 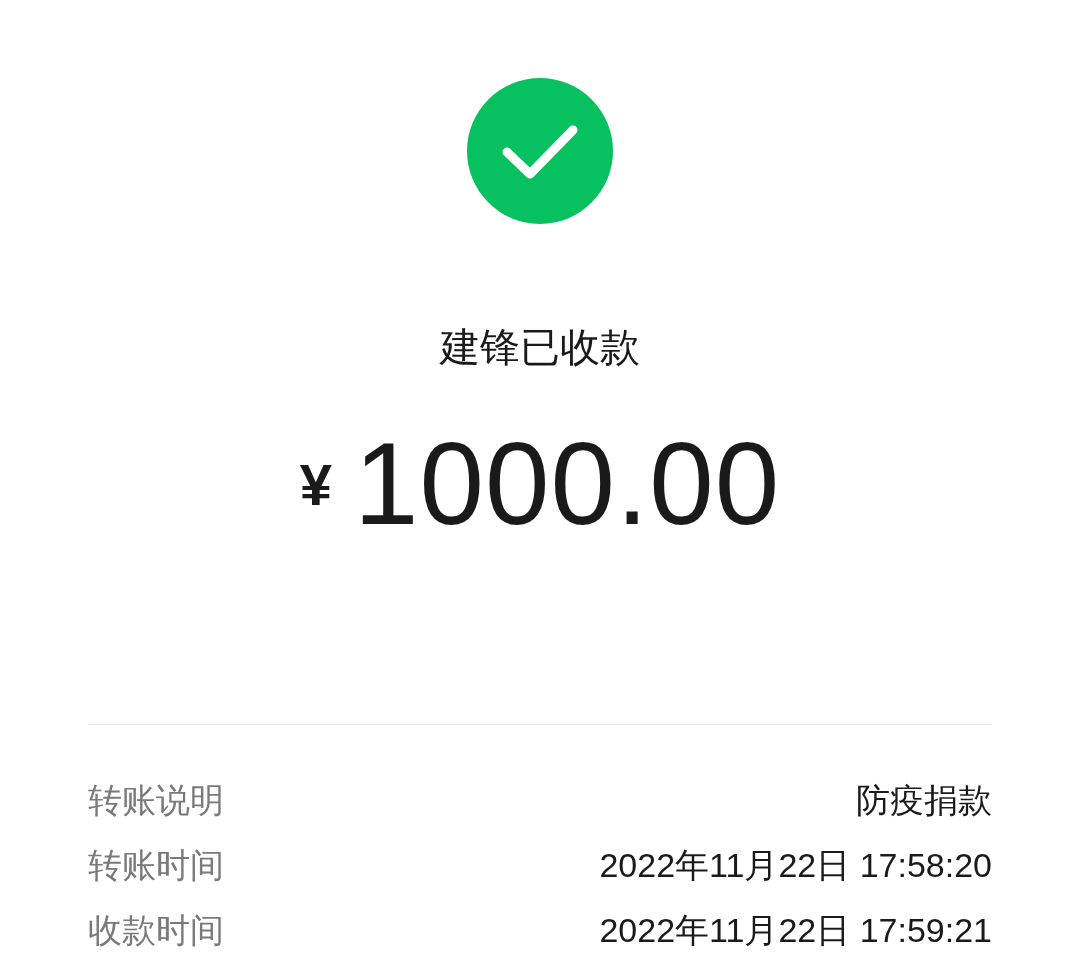 What do you see at coordinates (156, 865) in the screenshot?
I see `detail-label: 转账时间` at bounding box center [156, 865].